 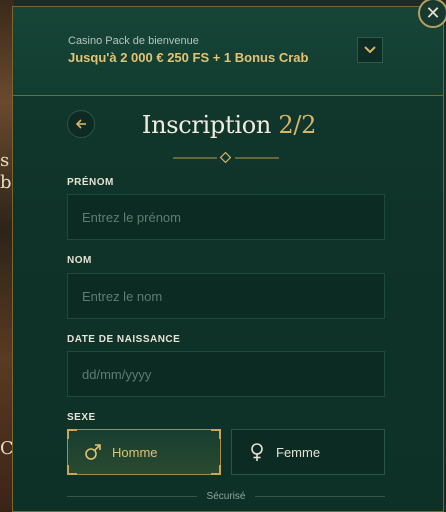 What do you see at coordinates (206, 125) in the screenshot?
I see `title-text: Inscription` at bounding box center [206, 125].